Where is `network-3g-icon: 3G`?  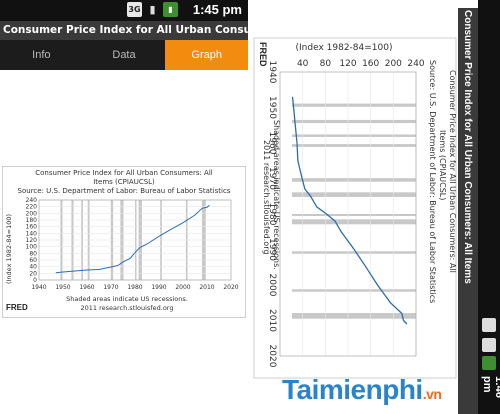 network-3g-icon: 3G is located at coordinates (134, 9).